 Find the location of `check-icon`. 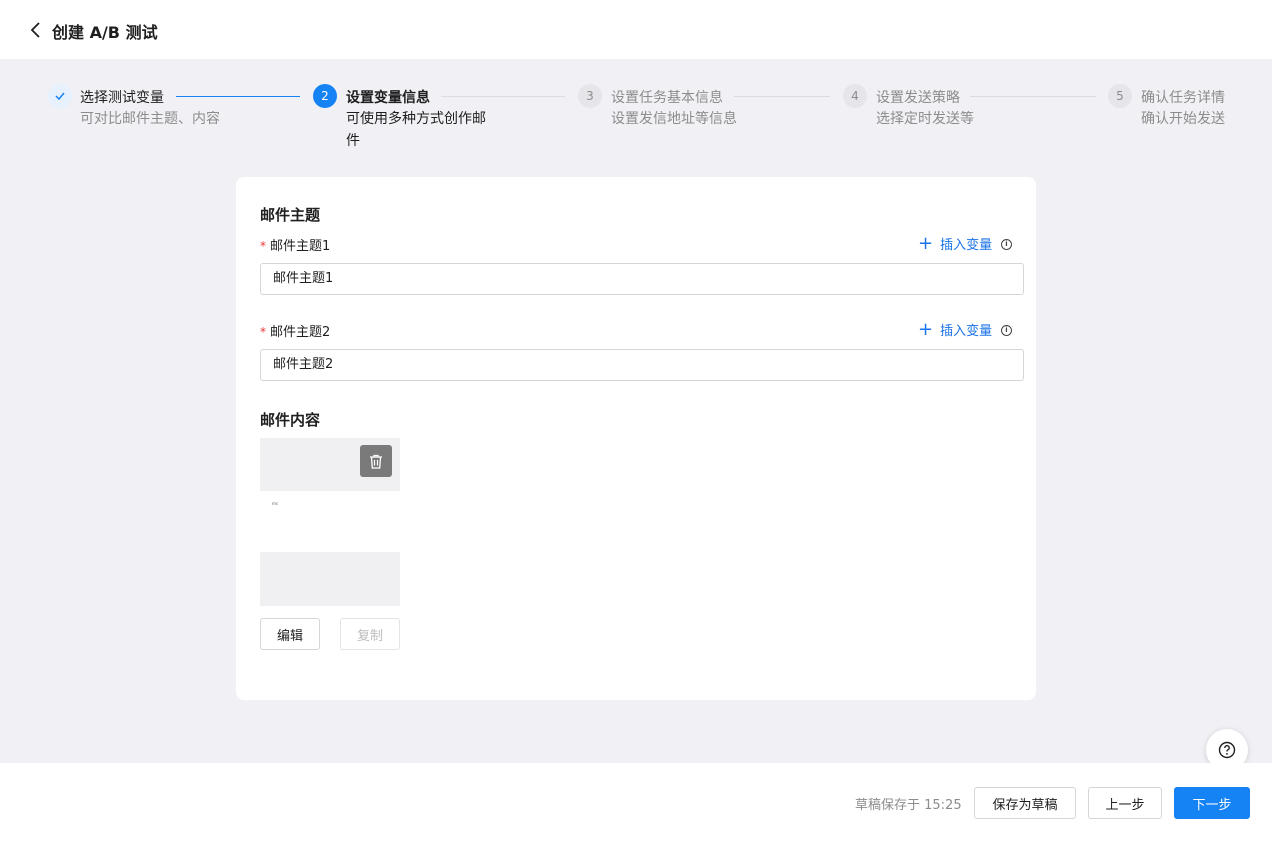

check-icon is located at coordinates (60, 96).